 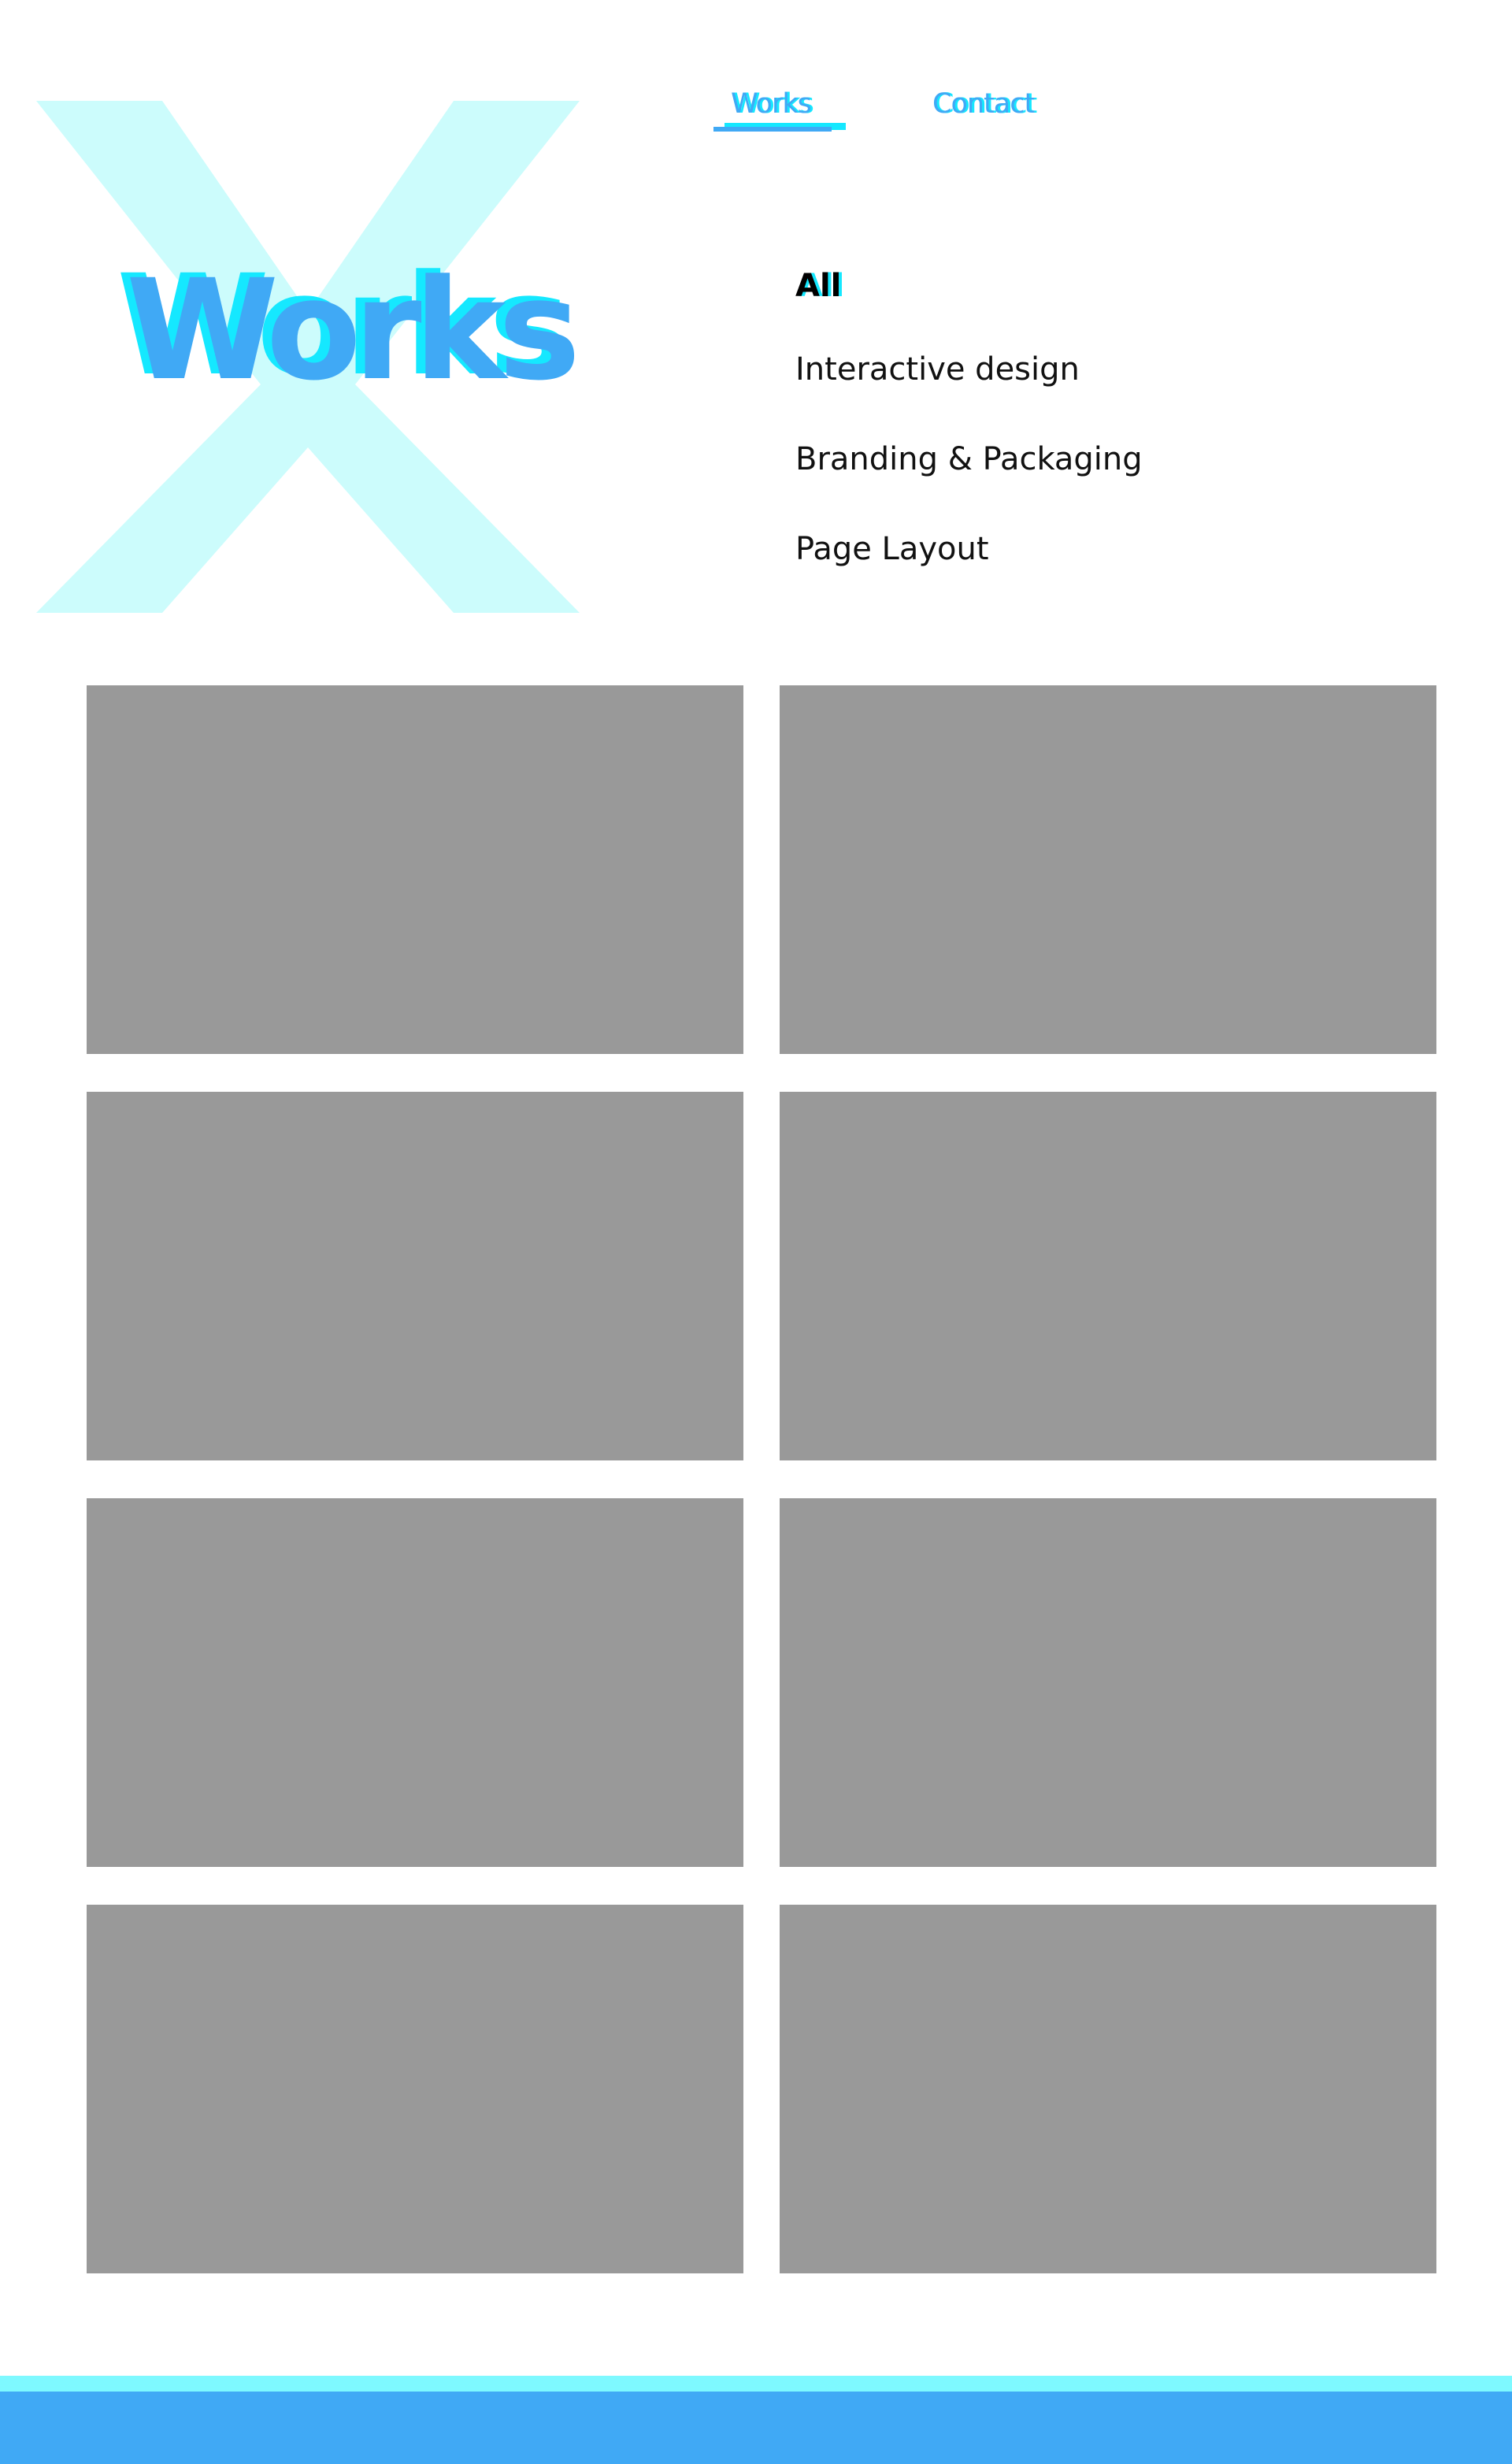 I want to click on nav-active-underline, so click(x=779, y=127).